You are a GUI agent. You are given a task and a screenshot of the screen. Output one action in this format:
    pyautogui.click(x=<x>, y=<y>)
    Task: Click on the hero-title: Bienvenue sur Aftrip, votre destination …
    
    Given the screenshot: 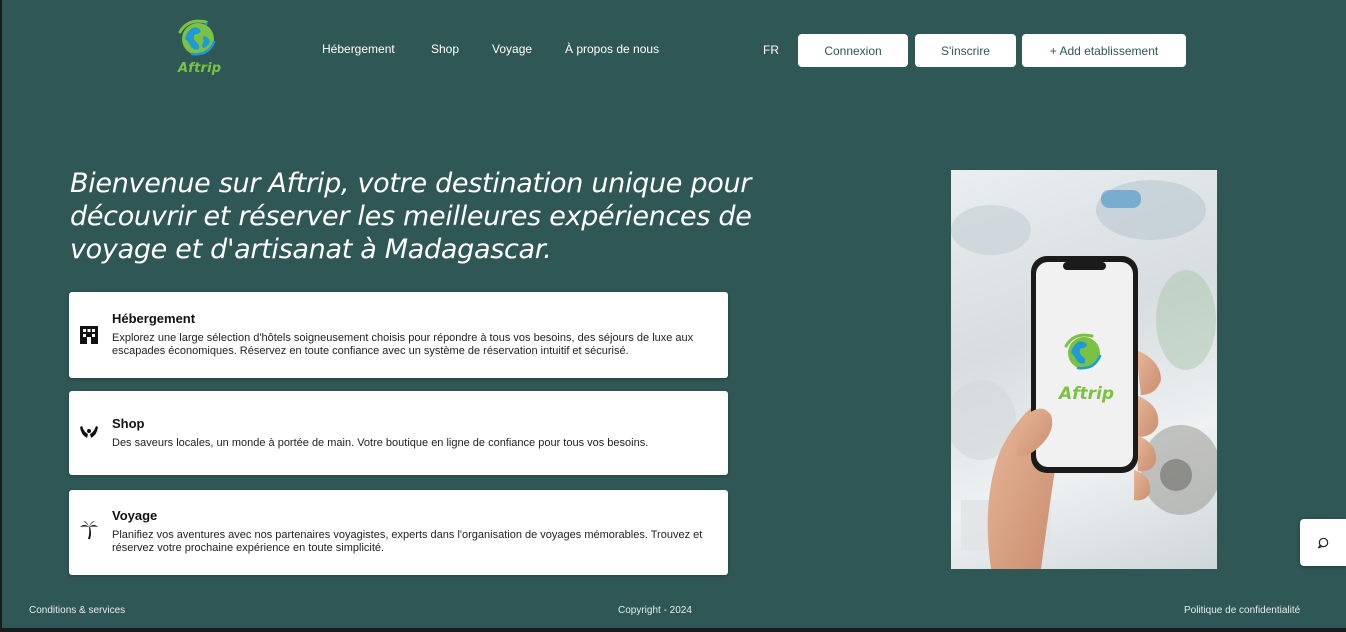 What is the action you would take?
    pyautogui.click(x=411, y=216)
    